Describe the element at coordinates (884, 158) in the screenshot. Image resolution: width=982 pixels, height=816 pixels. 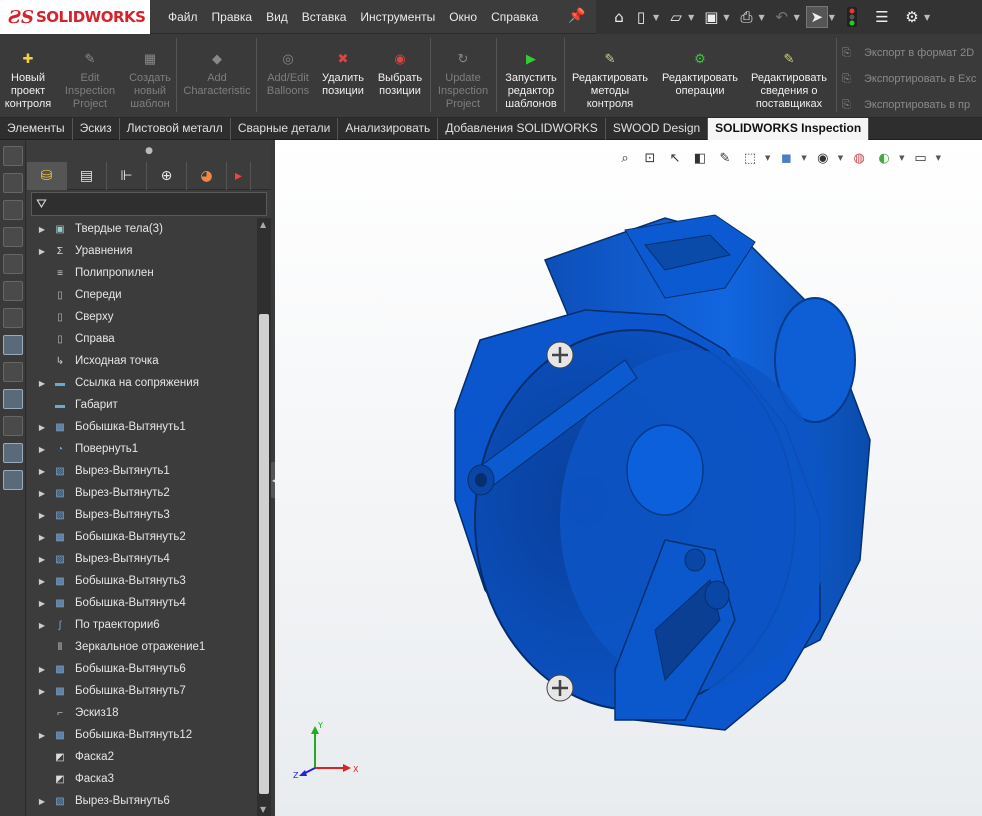
I see `apply-scene-icon: ◐` at that location.